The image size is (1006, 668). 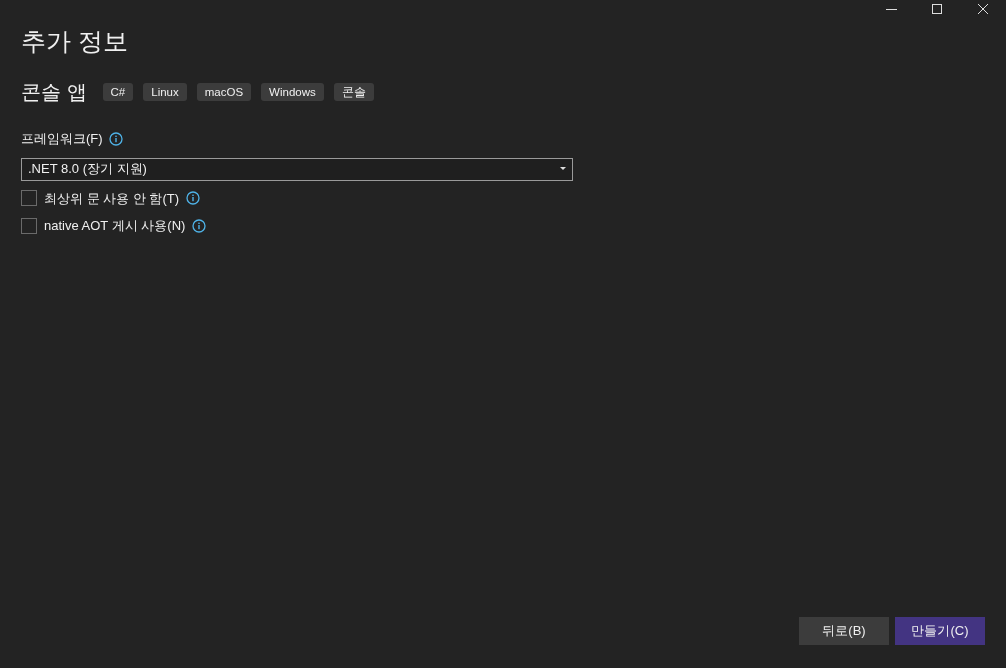 I want to click on tag: macOS, so click(x=224, y=92).